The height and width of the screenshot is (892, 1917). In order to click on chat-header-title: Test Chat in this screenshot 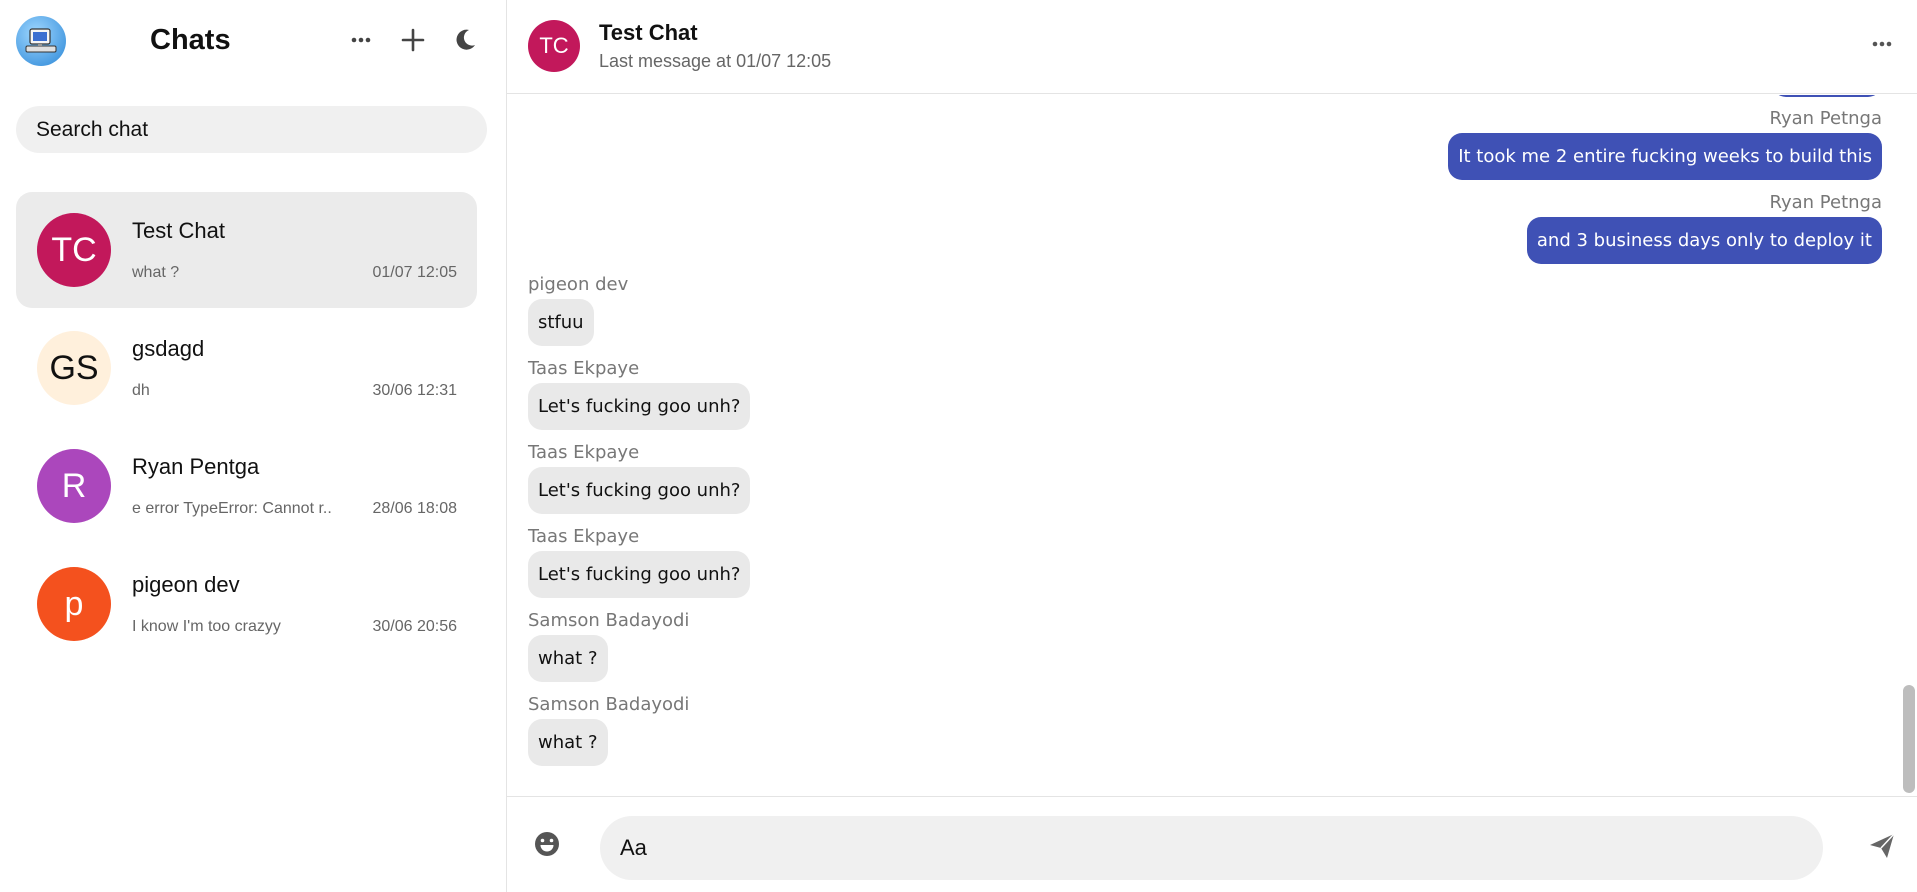, I will do `click(648, 32)`.